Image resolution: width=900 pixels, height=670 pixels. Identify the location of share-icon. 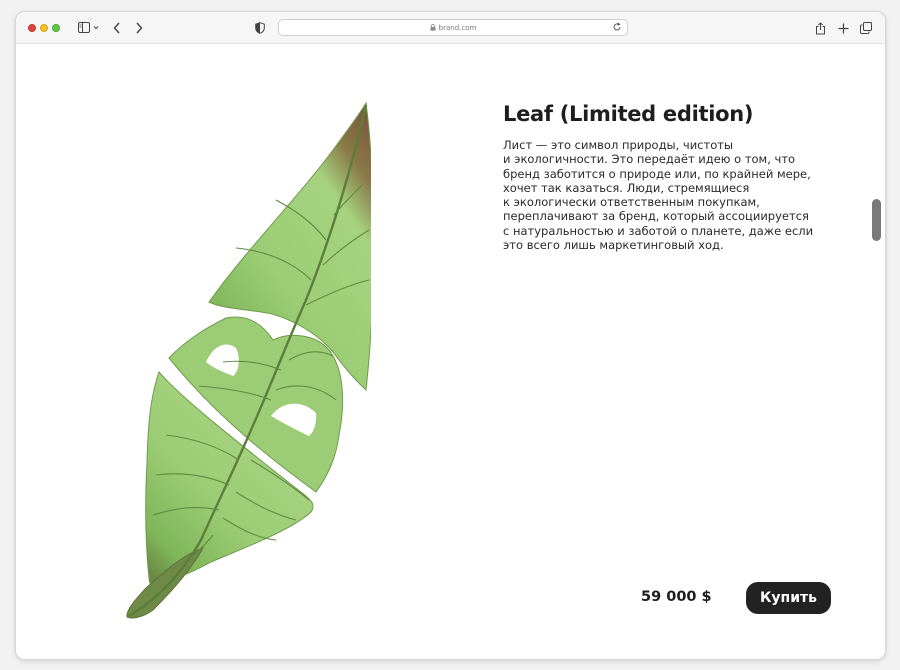
(820, 28).